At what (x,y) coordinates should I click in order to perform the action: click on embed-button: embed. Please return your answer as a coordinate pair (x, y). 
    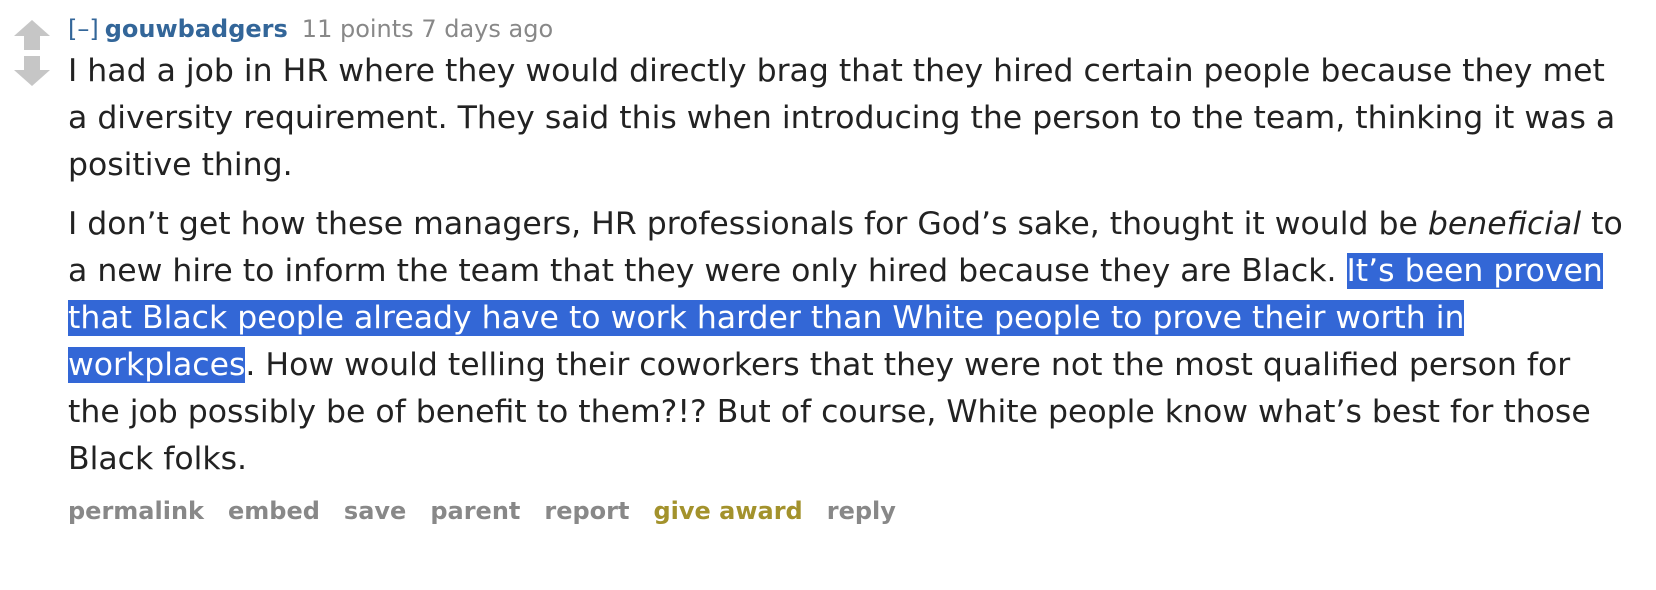
    Looking at the image, I should click on (274, 511).